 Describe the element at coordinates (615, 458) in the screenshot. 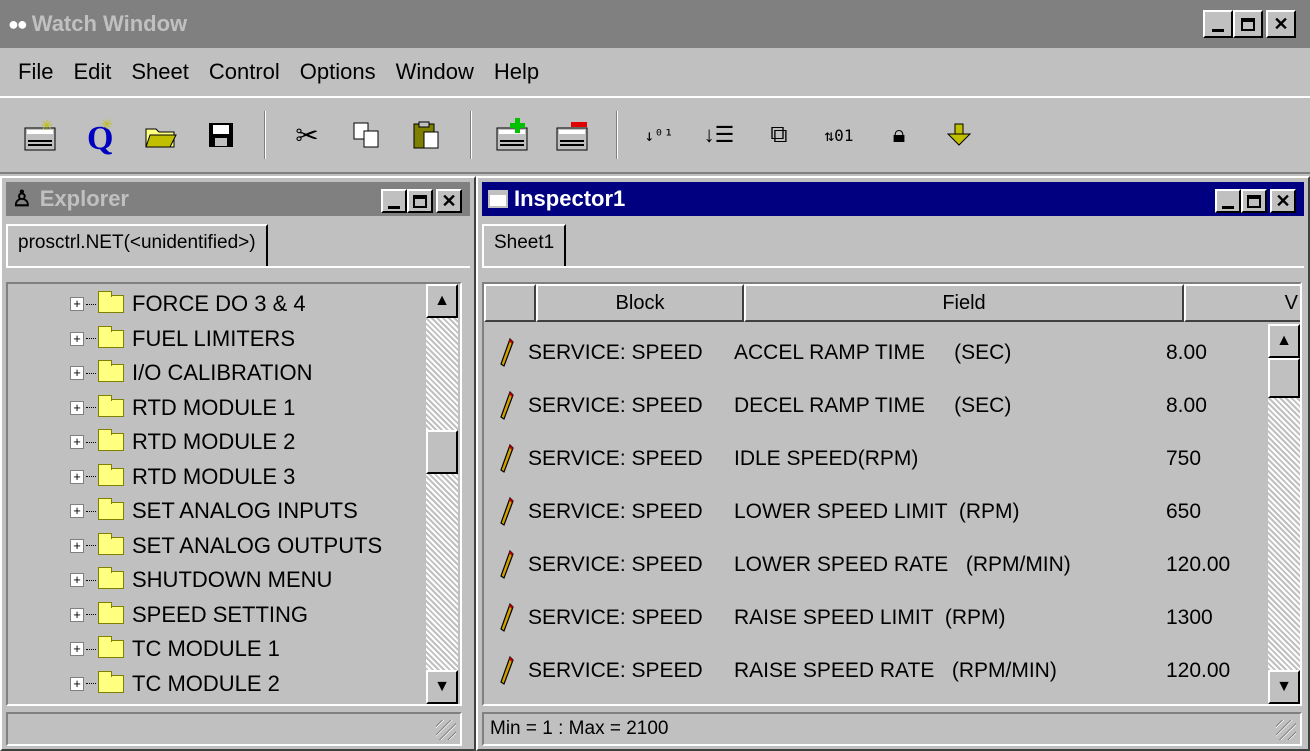

I see `cell-block: SERVICE: SPEED` at that location.